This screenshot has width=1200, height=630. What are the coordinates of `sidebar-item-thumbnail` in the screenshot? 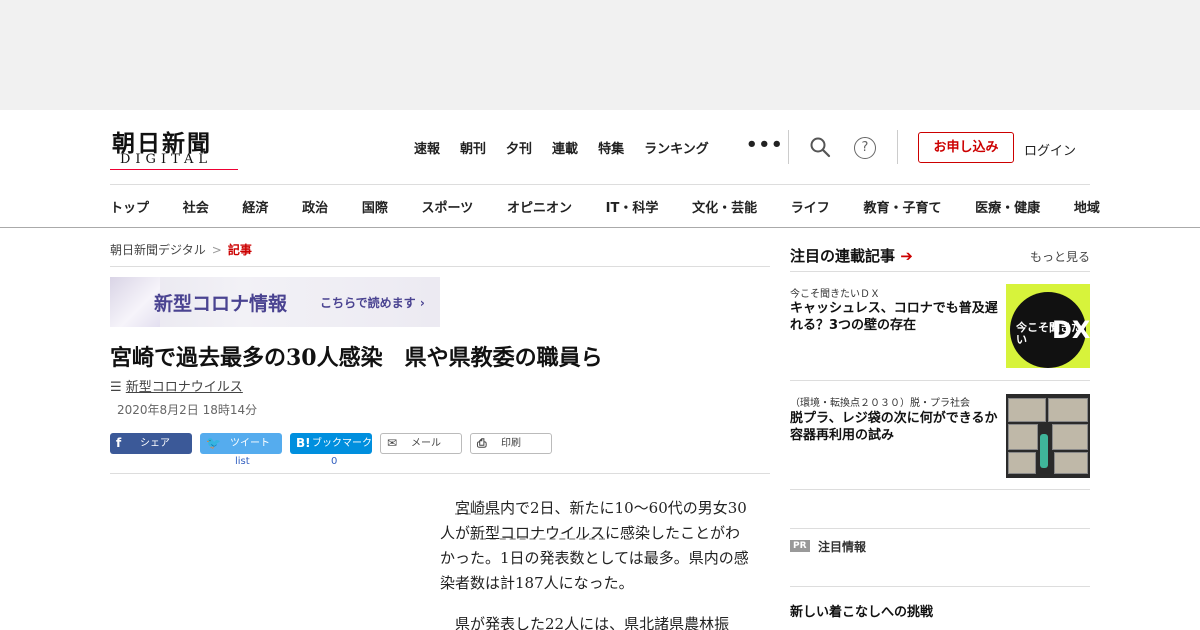 It's located at (1048, 436).